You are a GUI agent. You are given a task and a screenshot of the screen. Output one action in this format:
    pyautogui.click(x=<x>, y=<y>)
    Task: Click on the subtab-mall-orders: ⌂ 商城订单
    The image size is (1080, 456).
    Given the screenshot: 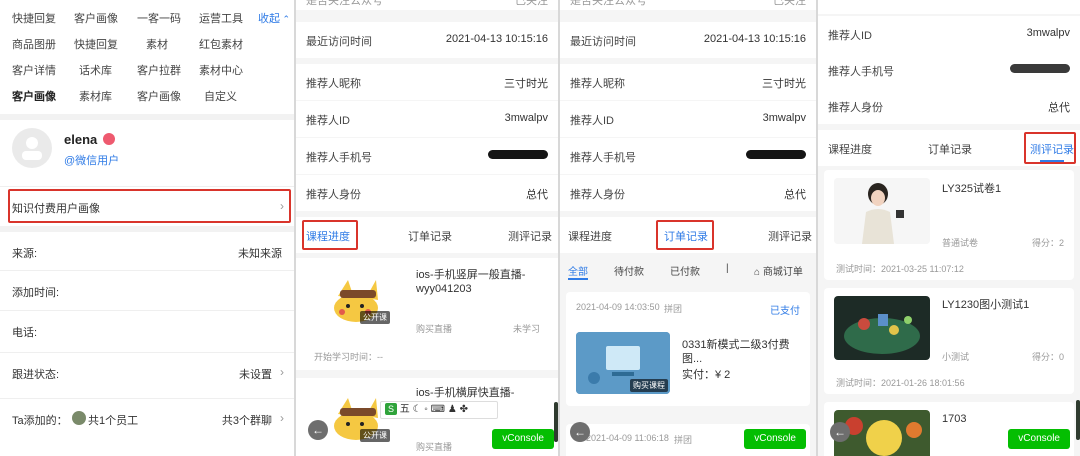 What is the action you would take?
    pyautogui.click(x=778, y=270)
    